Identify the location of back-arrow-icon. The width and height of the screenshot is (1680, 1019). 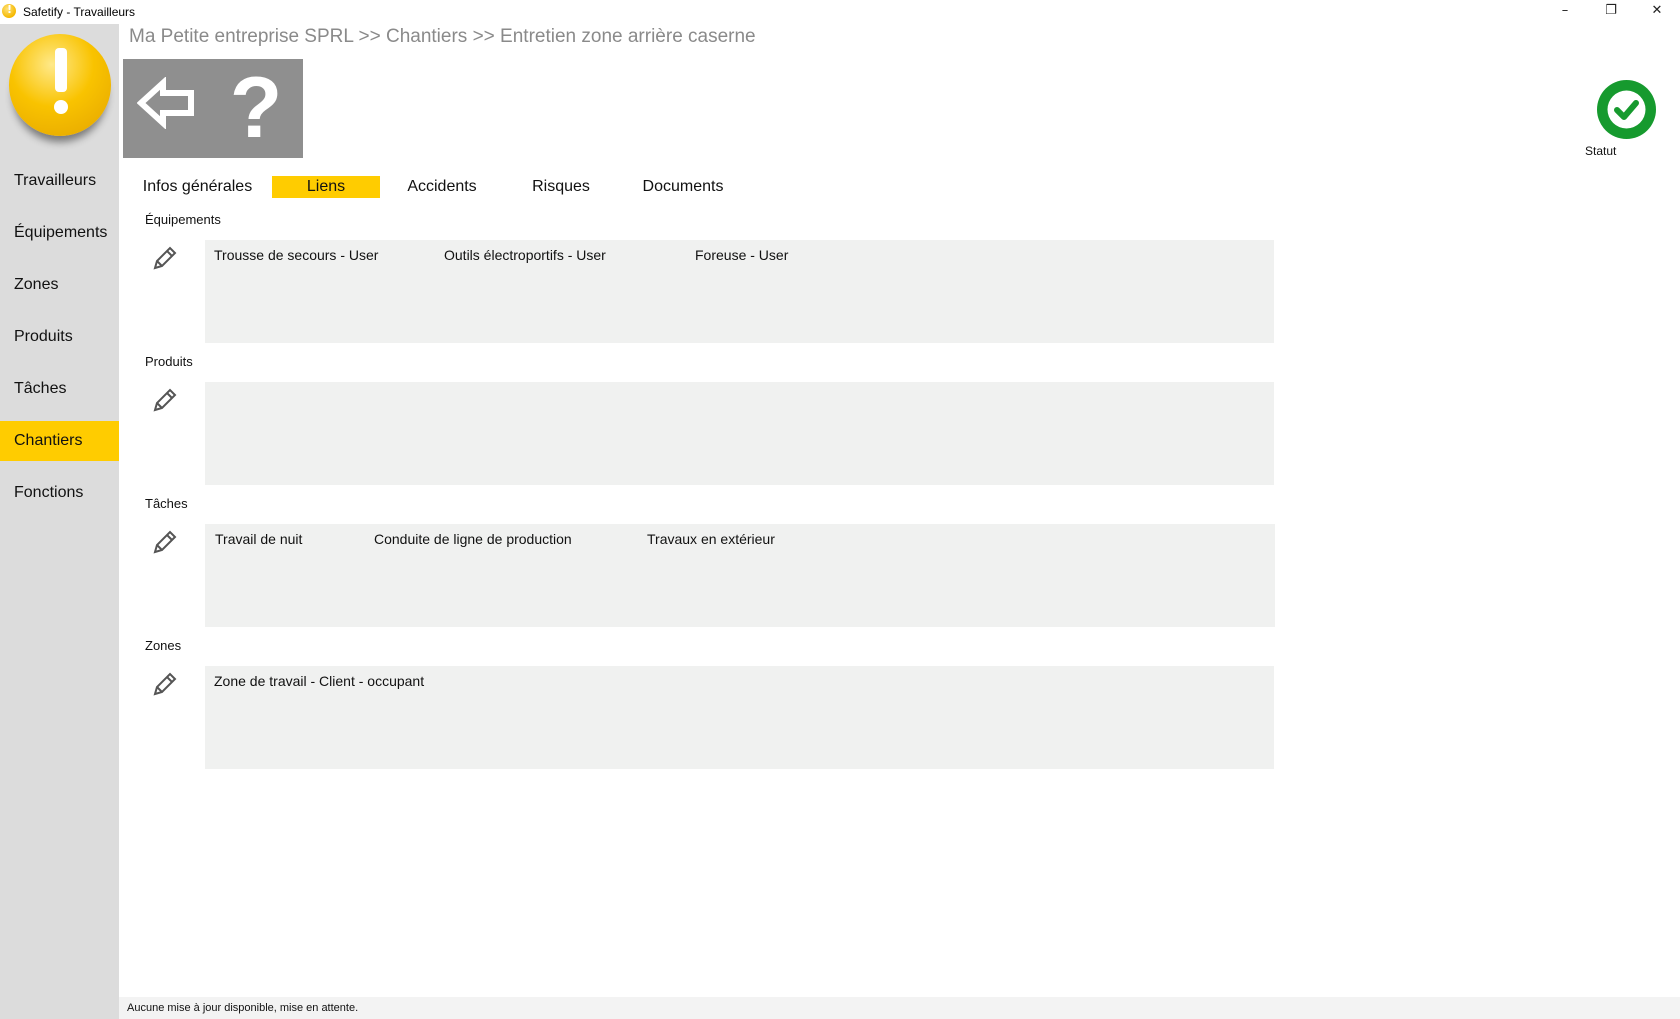
(167, 103).